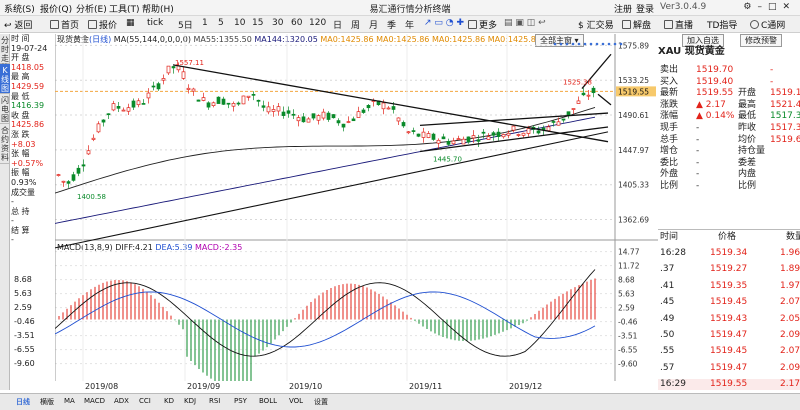  I want to click on draw-tools-icons: ↗ ▭ ◔ ✚, so click(444, 23).